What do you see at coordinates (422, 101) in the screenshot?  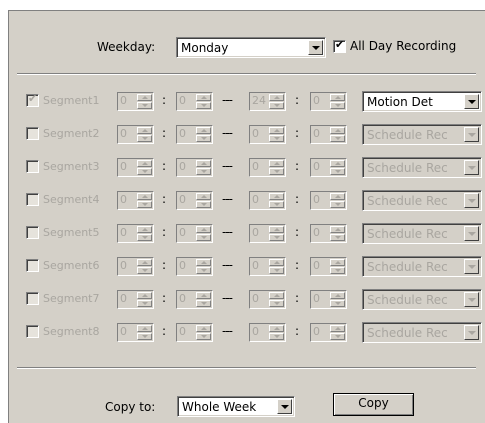 I see `record-mode-select: Motion Det` at bounding box center [422, 101].